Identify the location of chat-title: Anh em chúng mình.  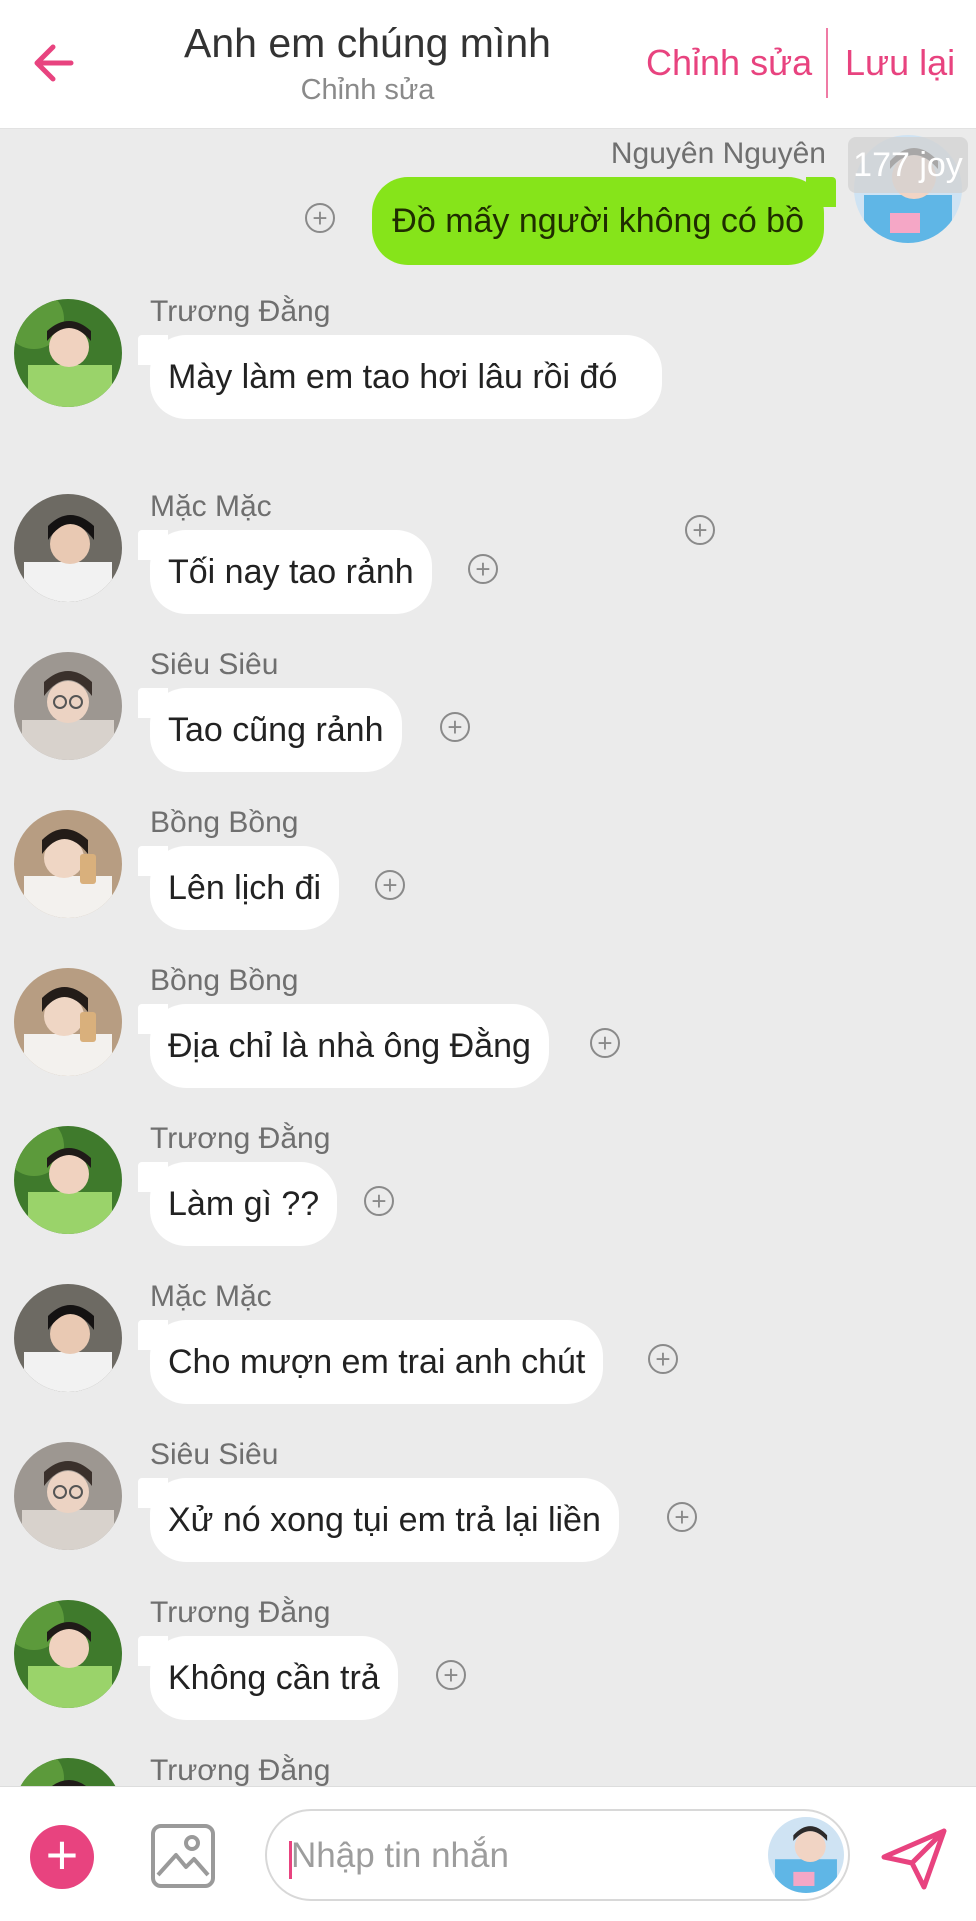
(367, 43).